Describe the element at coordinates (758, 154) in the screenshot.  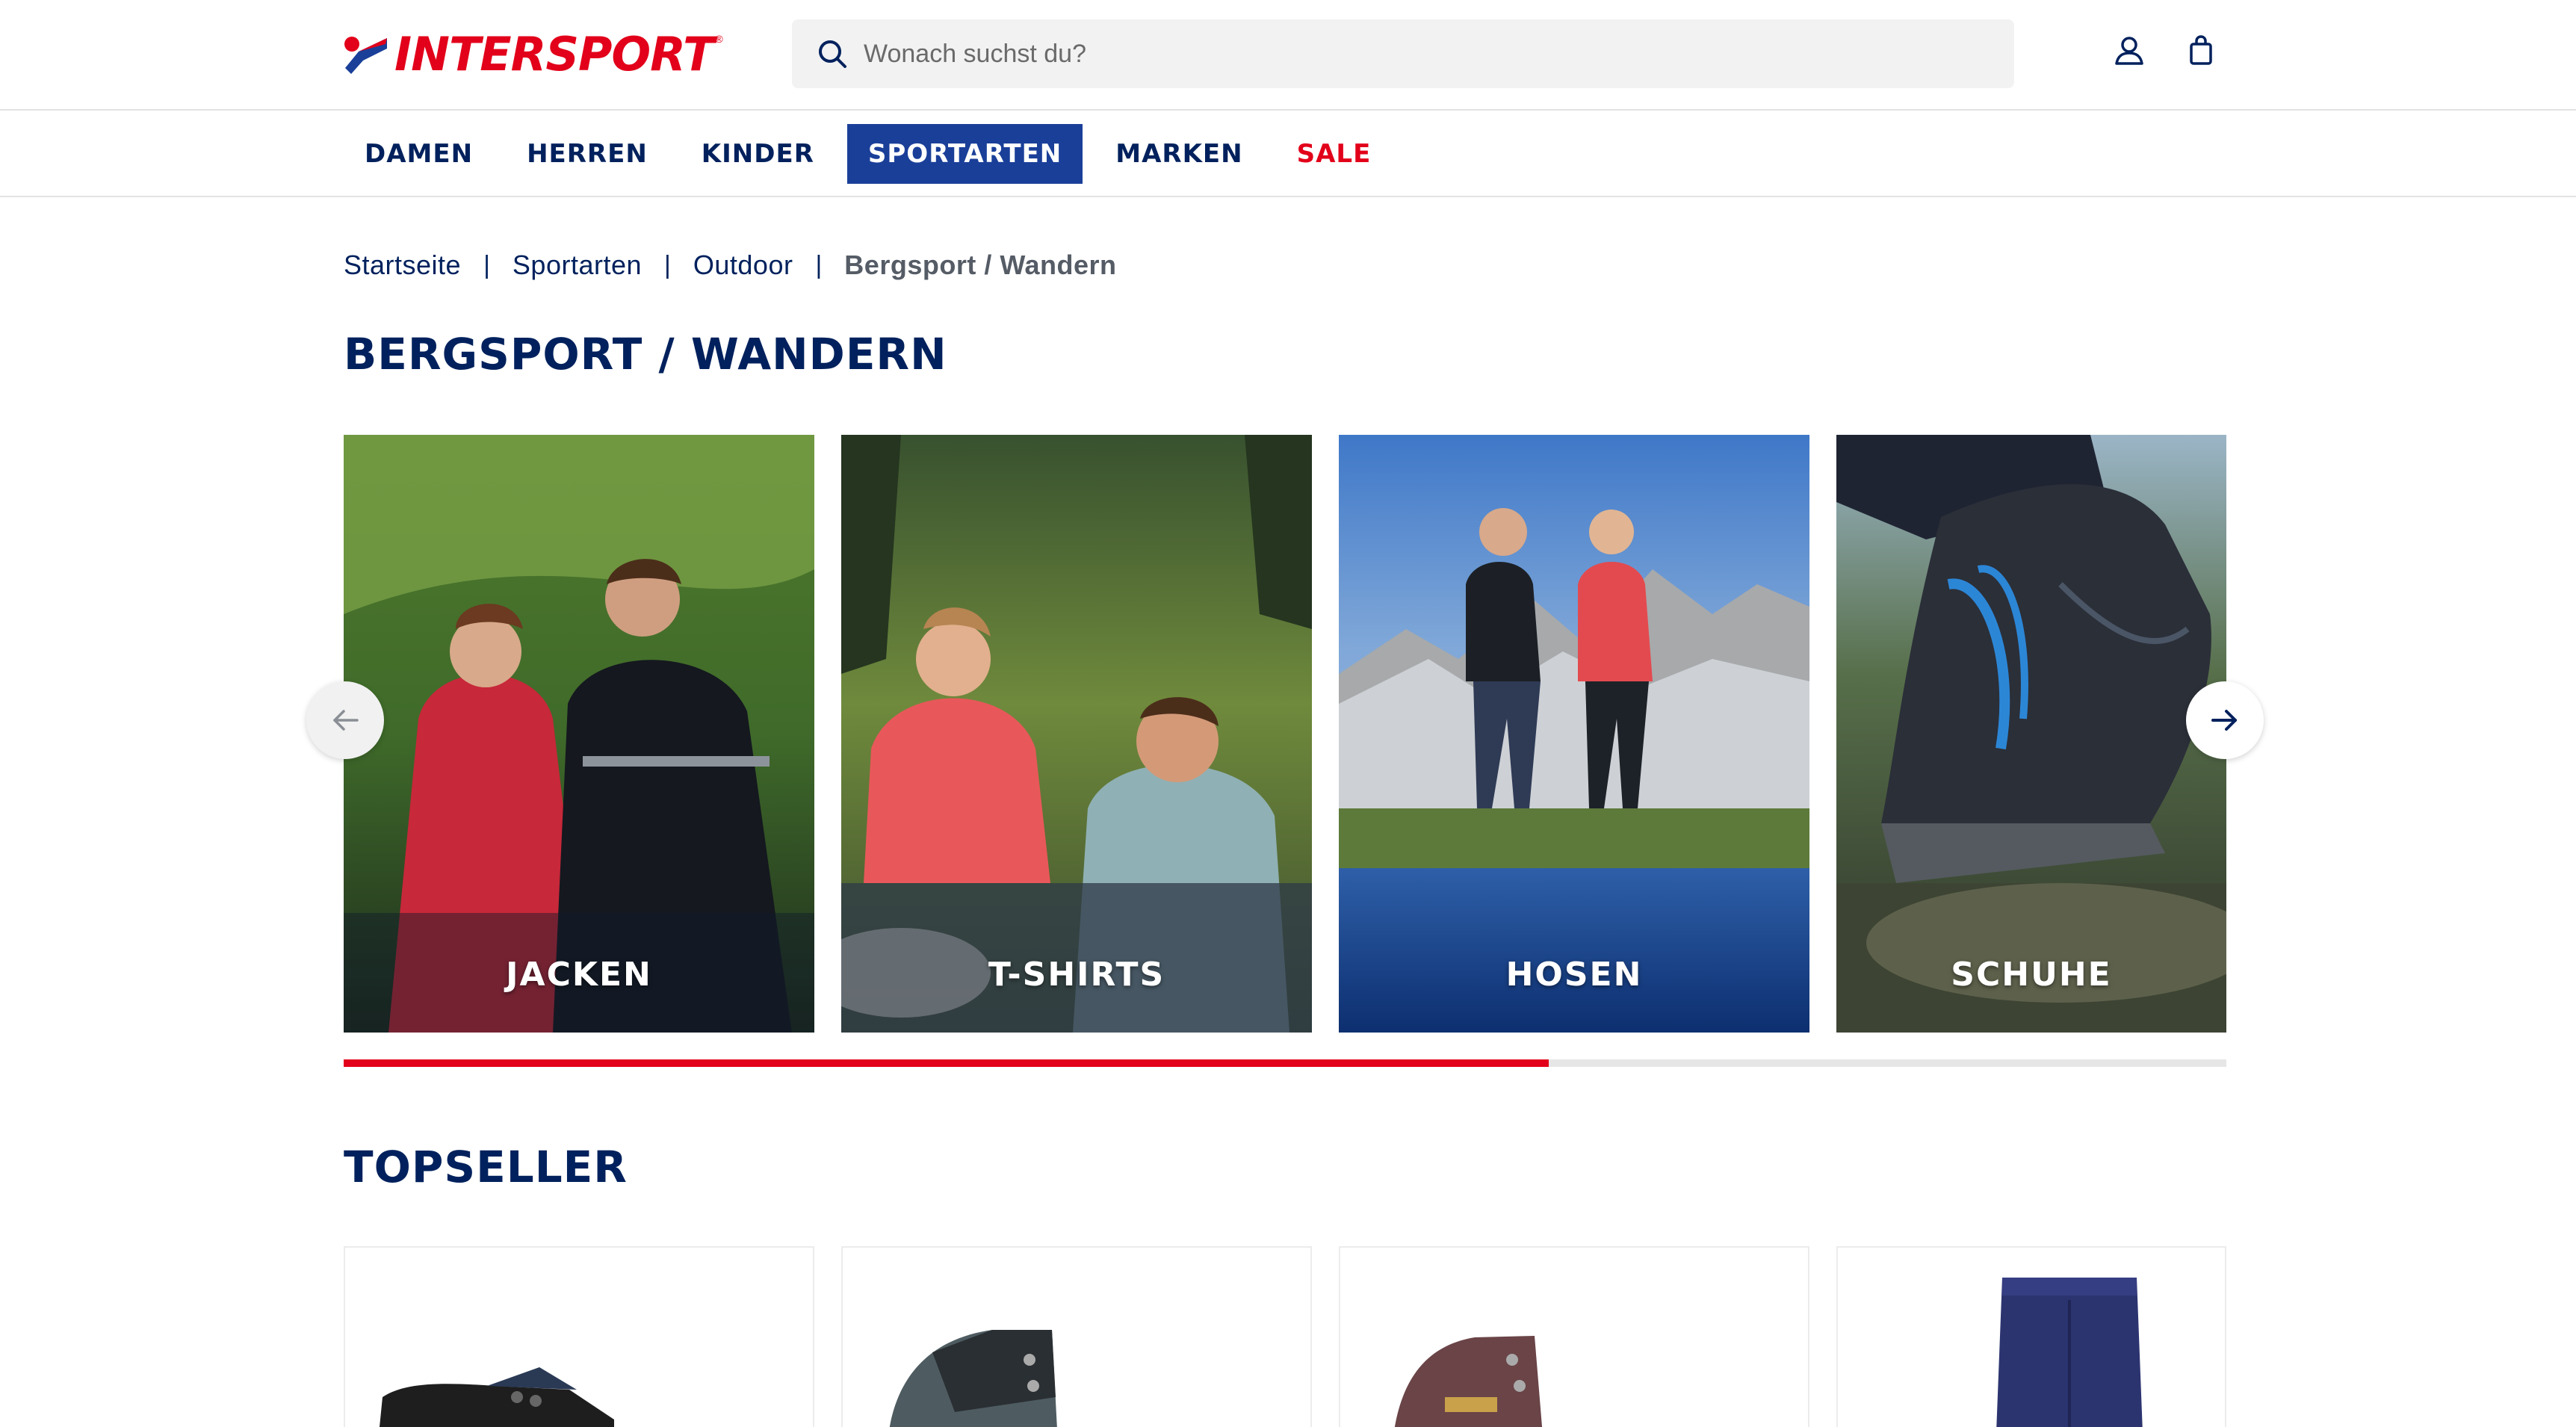
I see `nav-item-kinder: KINDER` at that location.